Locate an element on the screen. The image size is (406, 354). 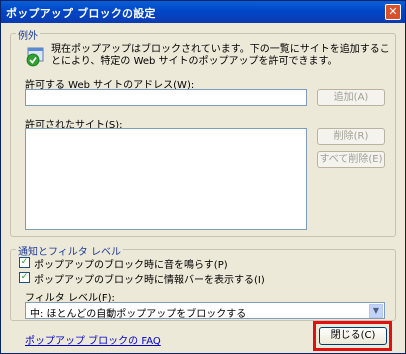
close-button: 閉じる(C) is located at coordinates (353, 336).